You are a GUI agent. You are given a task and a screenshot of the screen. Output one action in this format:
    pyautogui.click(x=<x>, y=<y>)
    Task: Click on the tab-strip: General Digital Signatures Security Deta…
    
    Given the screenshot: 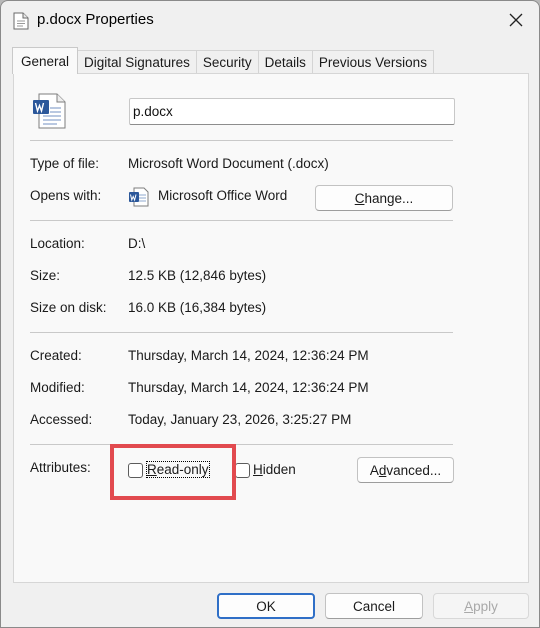 What is the action you would take?
    pyautogui.click(x=223, y=60)
    